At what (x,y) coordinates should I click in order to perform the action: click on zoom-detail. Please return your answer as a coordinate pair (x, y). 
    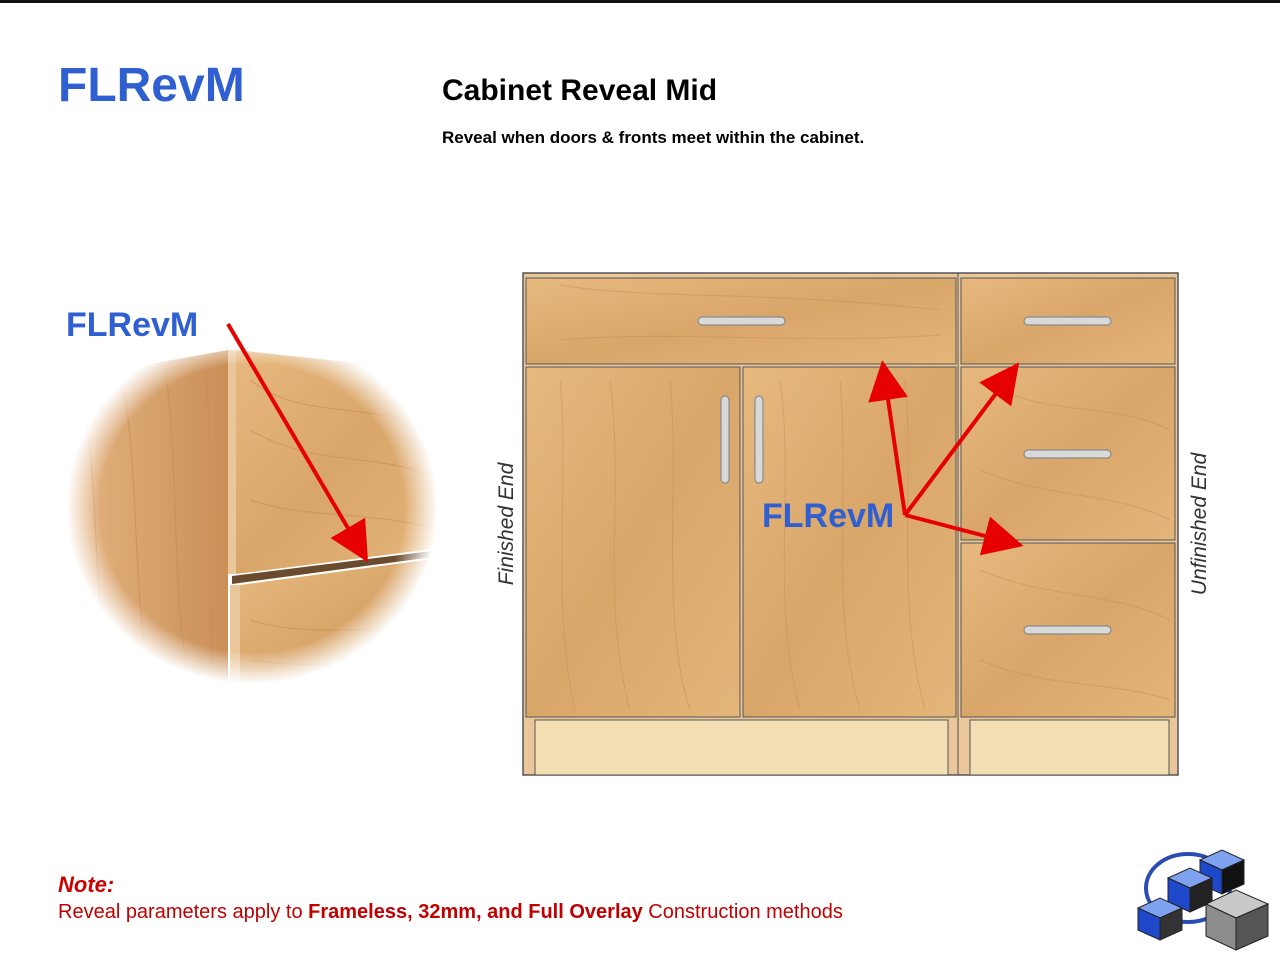
    Looking at the image, I should click on (255, 510).